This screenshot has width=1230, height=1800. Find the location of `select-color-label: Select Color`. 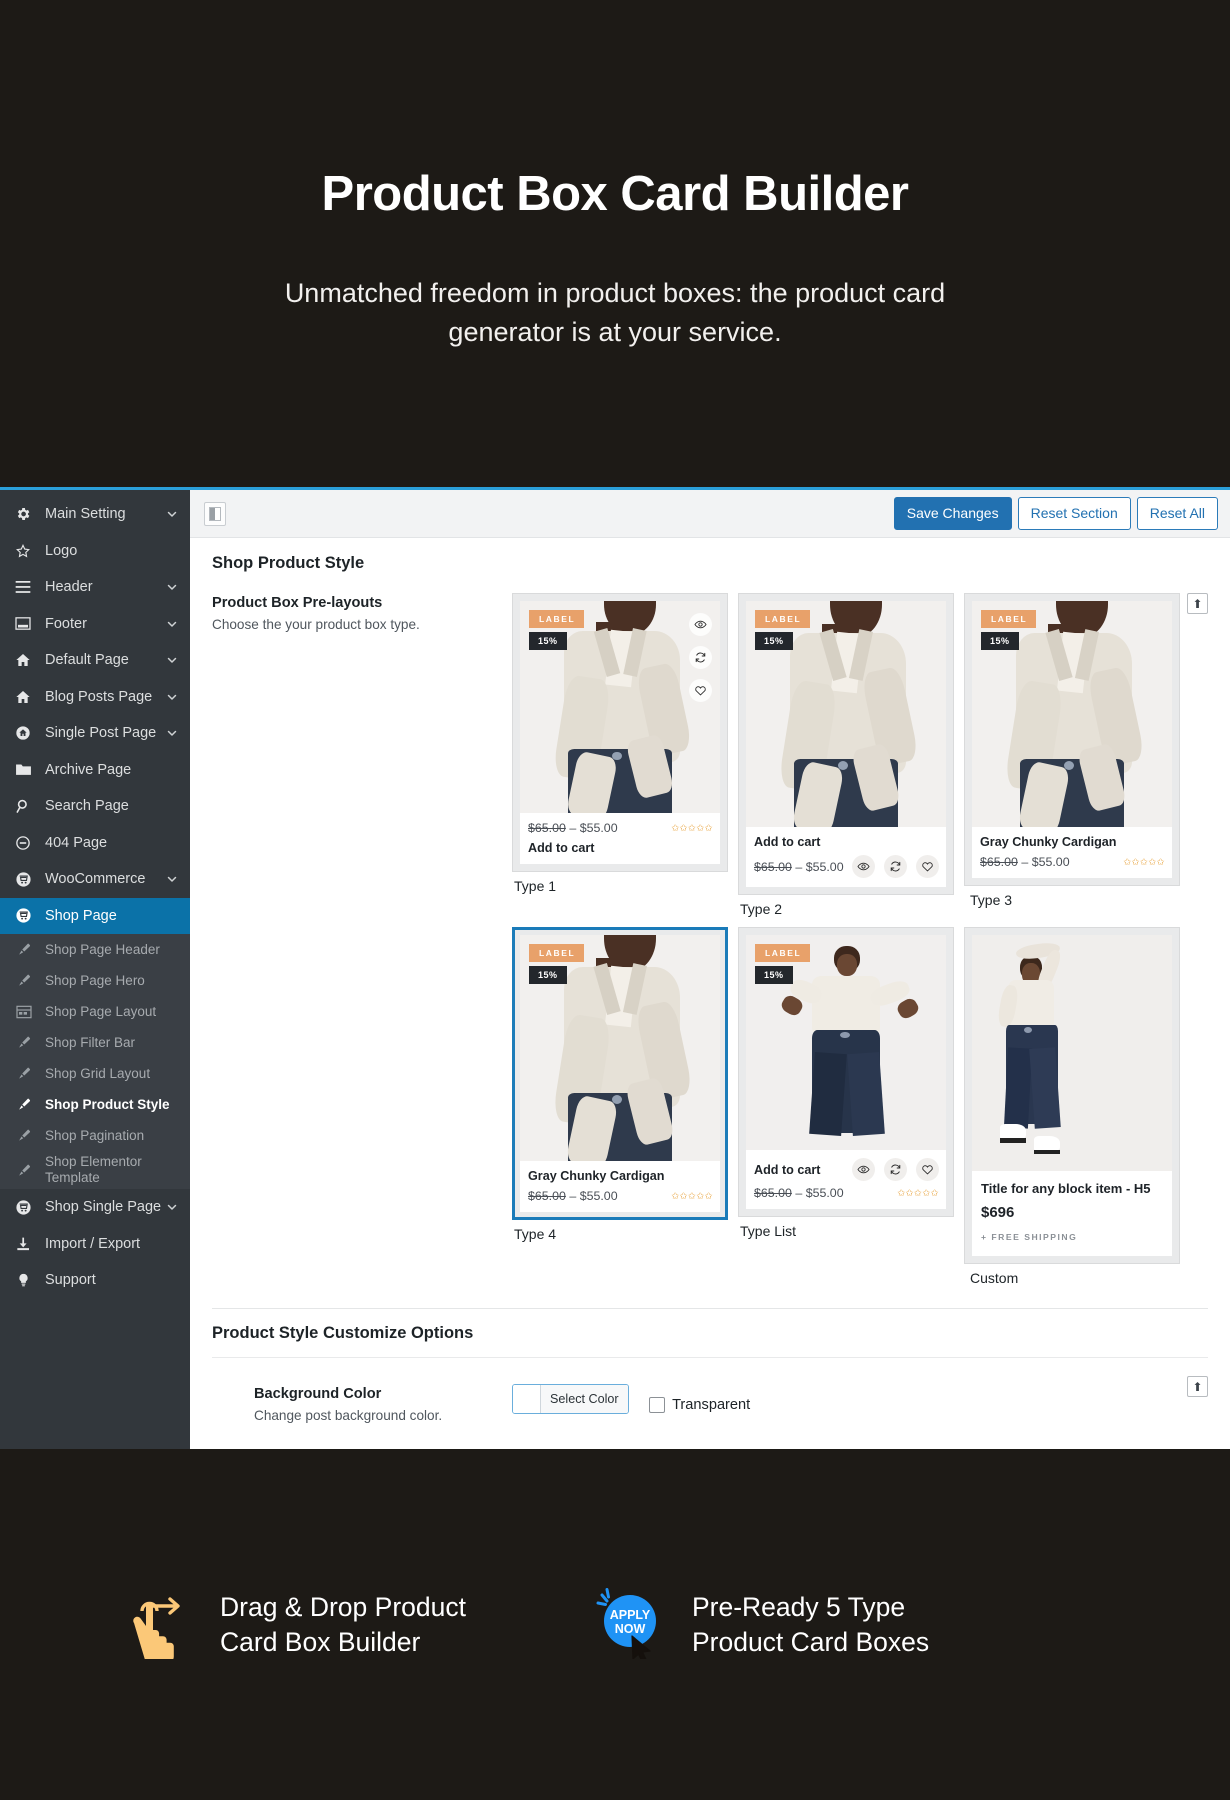

select-color-label: Select Color is located at coordinates (584, 1399).